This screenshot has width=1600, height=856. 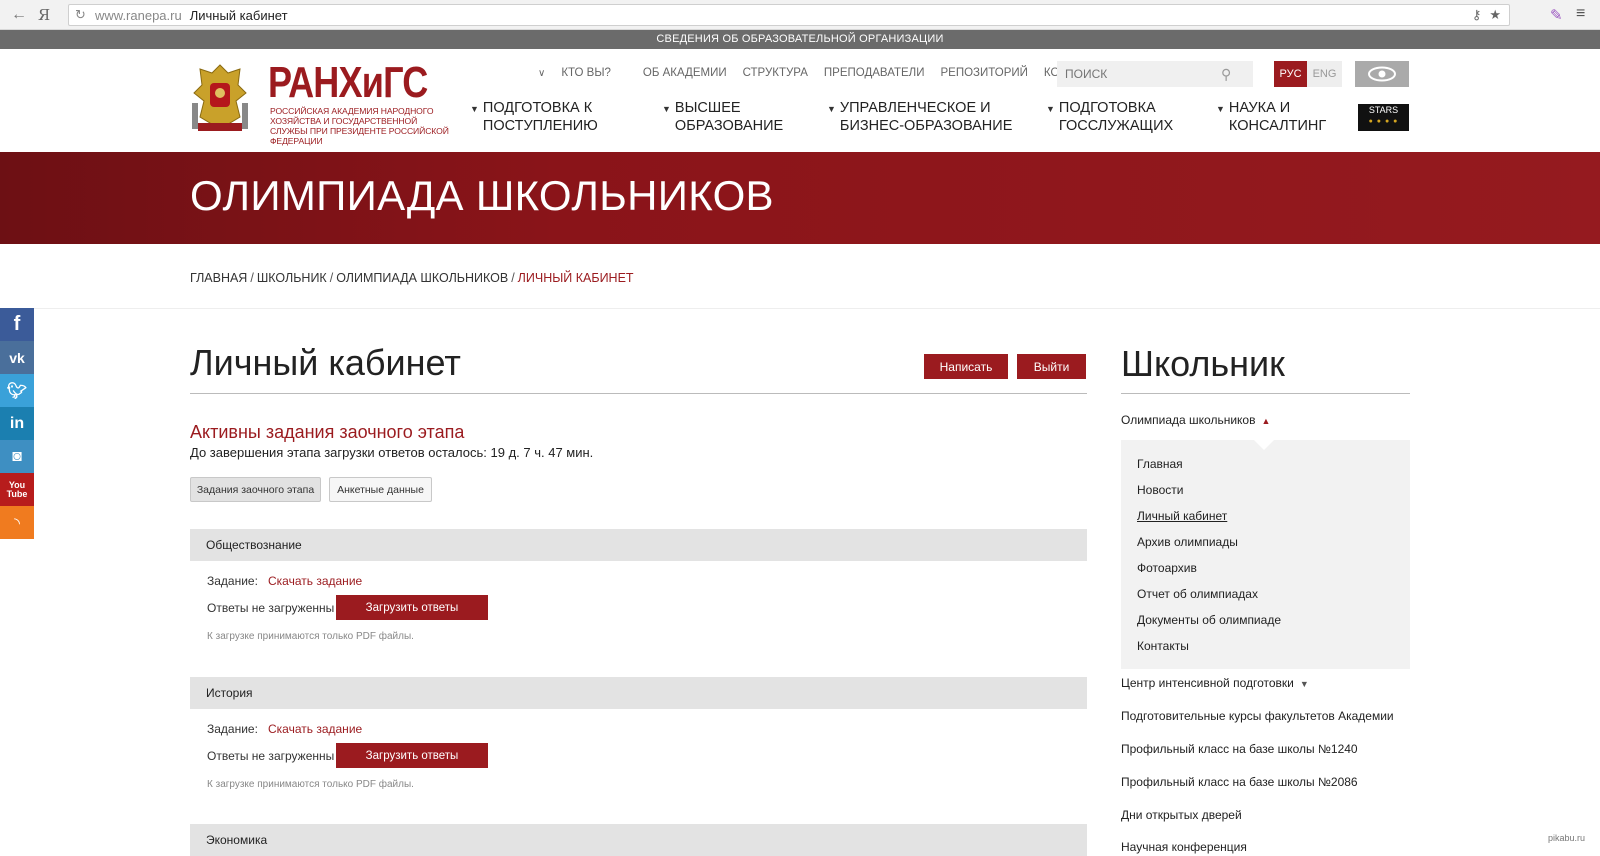 What do you see at coordinates (1382, 74) in the screenshot?
I see `accessibility-eye-icon` at bounding box center [1382, 74].